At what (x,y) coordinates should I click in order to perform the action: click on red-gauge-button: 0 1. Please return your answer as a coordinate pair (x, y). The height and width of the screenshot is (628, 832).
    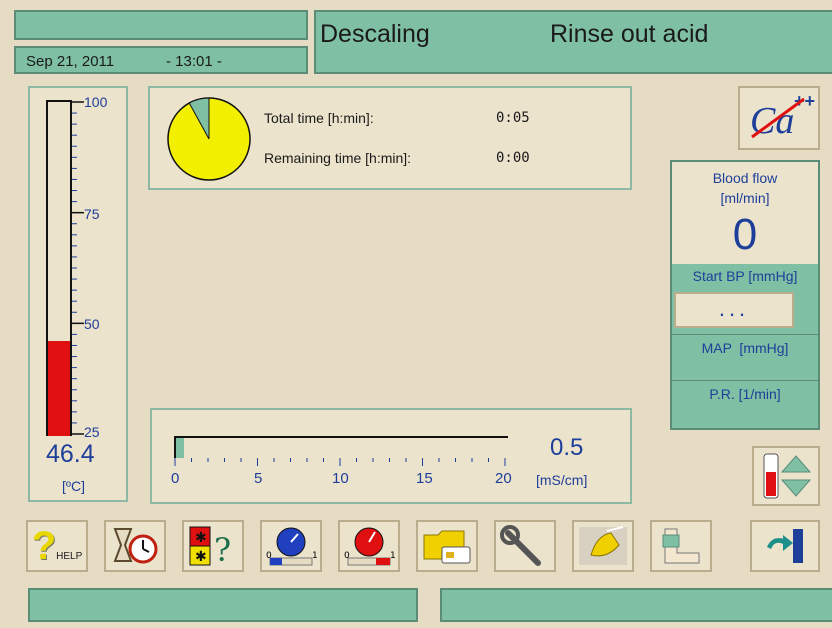
    Looking at the image, I should click on (369, 546).